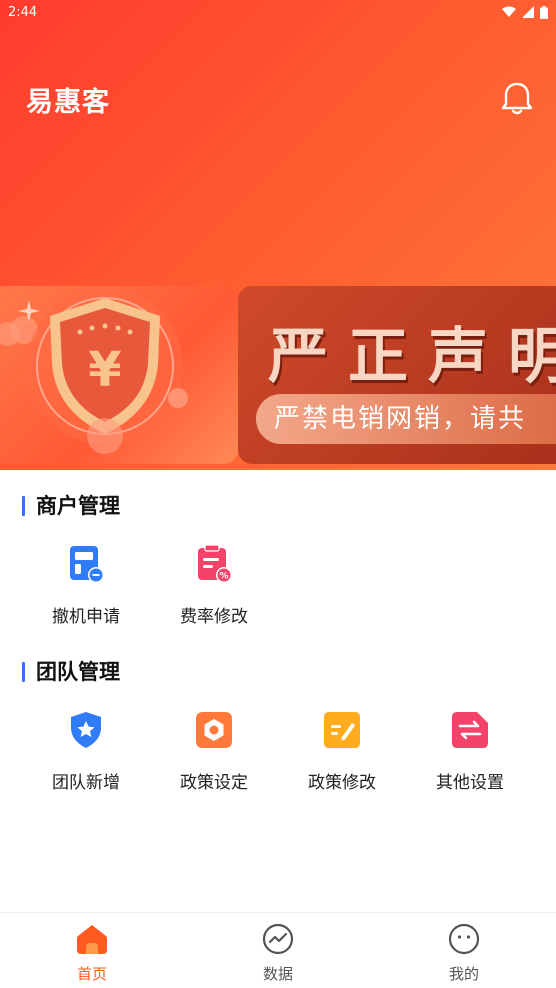  What do you see at coordinates (412, 357) in the screenshot?
I see `banner-heading: 严正声明` at bounding box center [412, 357].